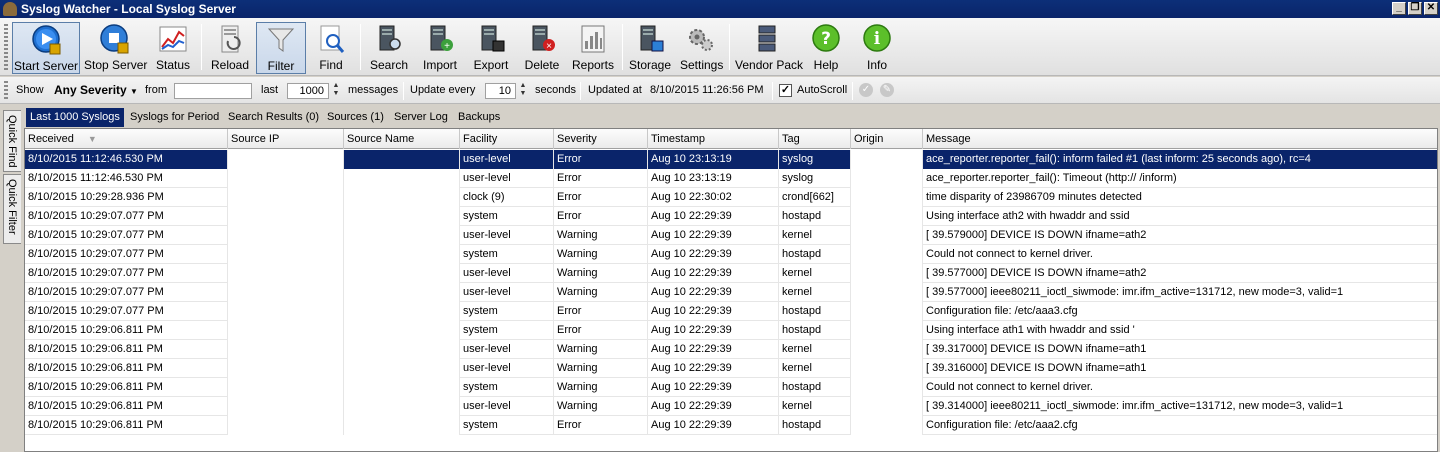 The width and height of the screenshot is (1440, 452). Describe the element at coordinates (887, 139) in the screenshot. I see `column-header-origin: Origin` at that location.